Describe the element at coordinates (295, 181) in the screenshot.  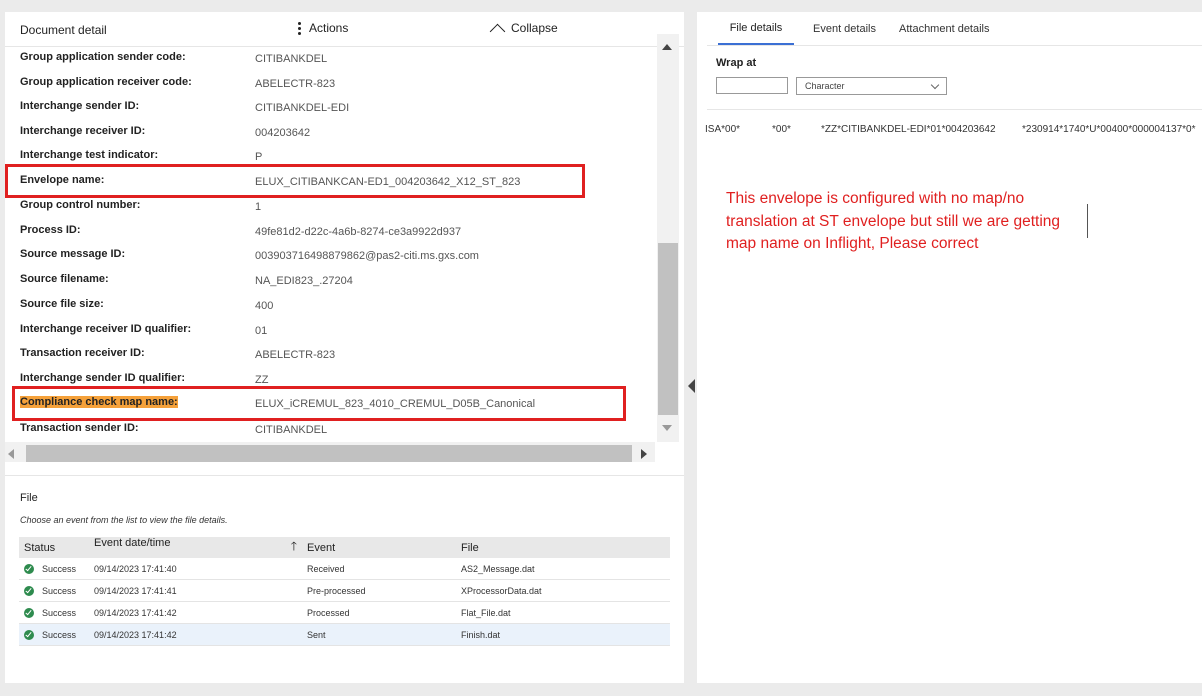
I see `highlight-box-envelope` at that location.